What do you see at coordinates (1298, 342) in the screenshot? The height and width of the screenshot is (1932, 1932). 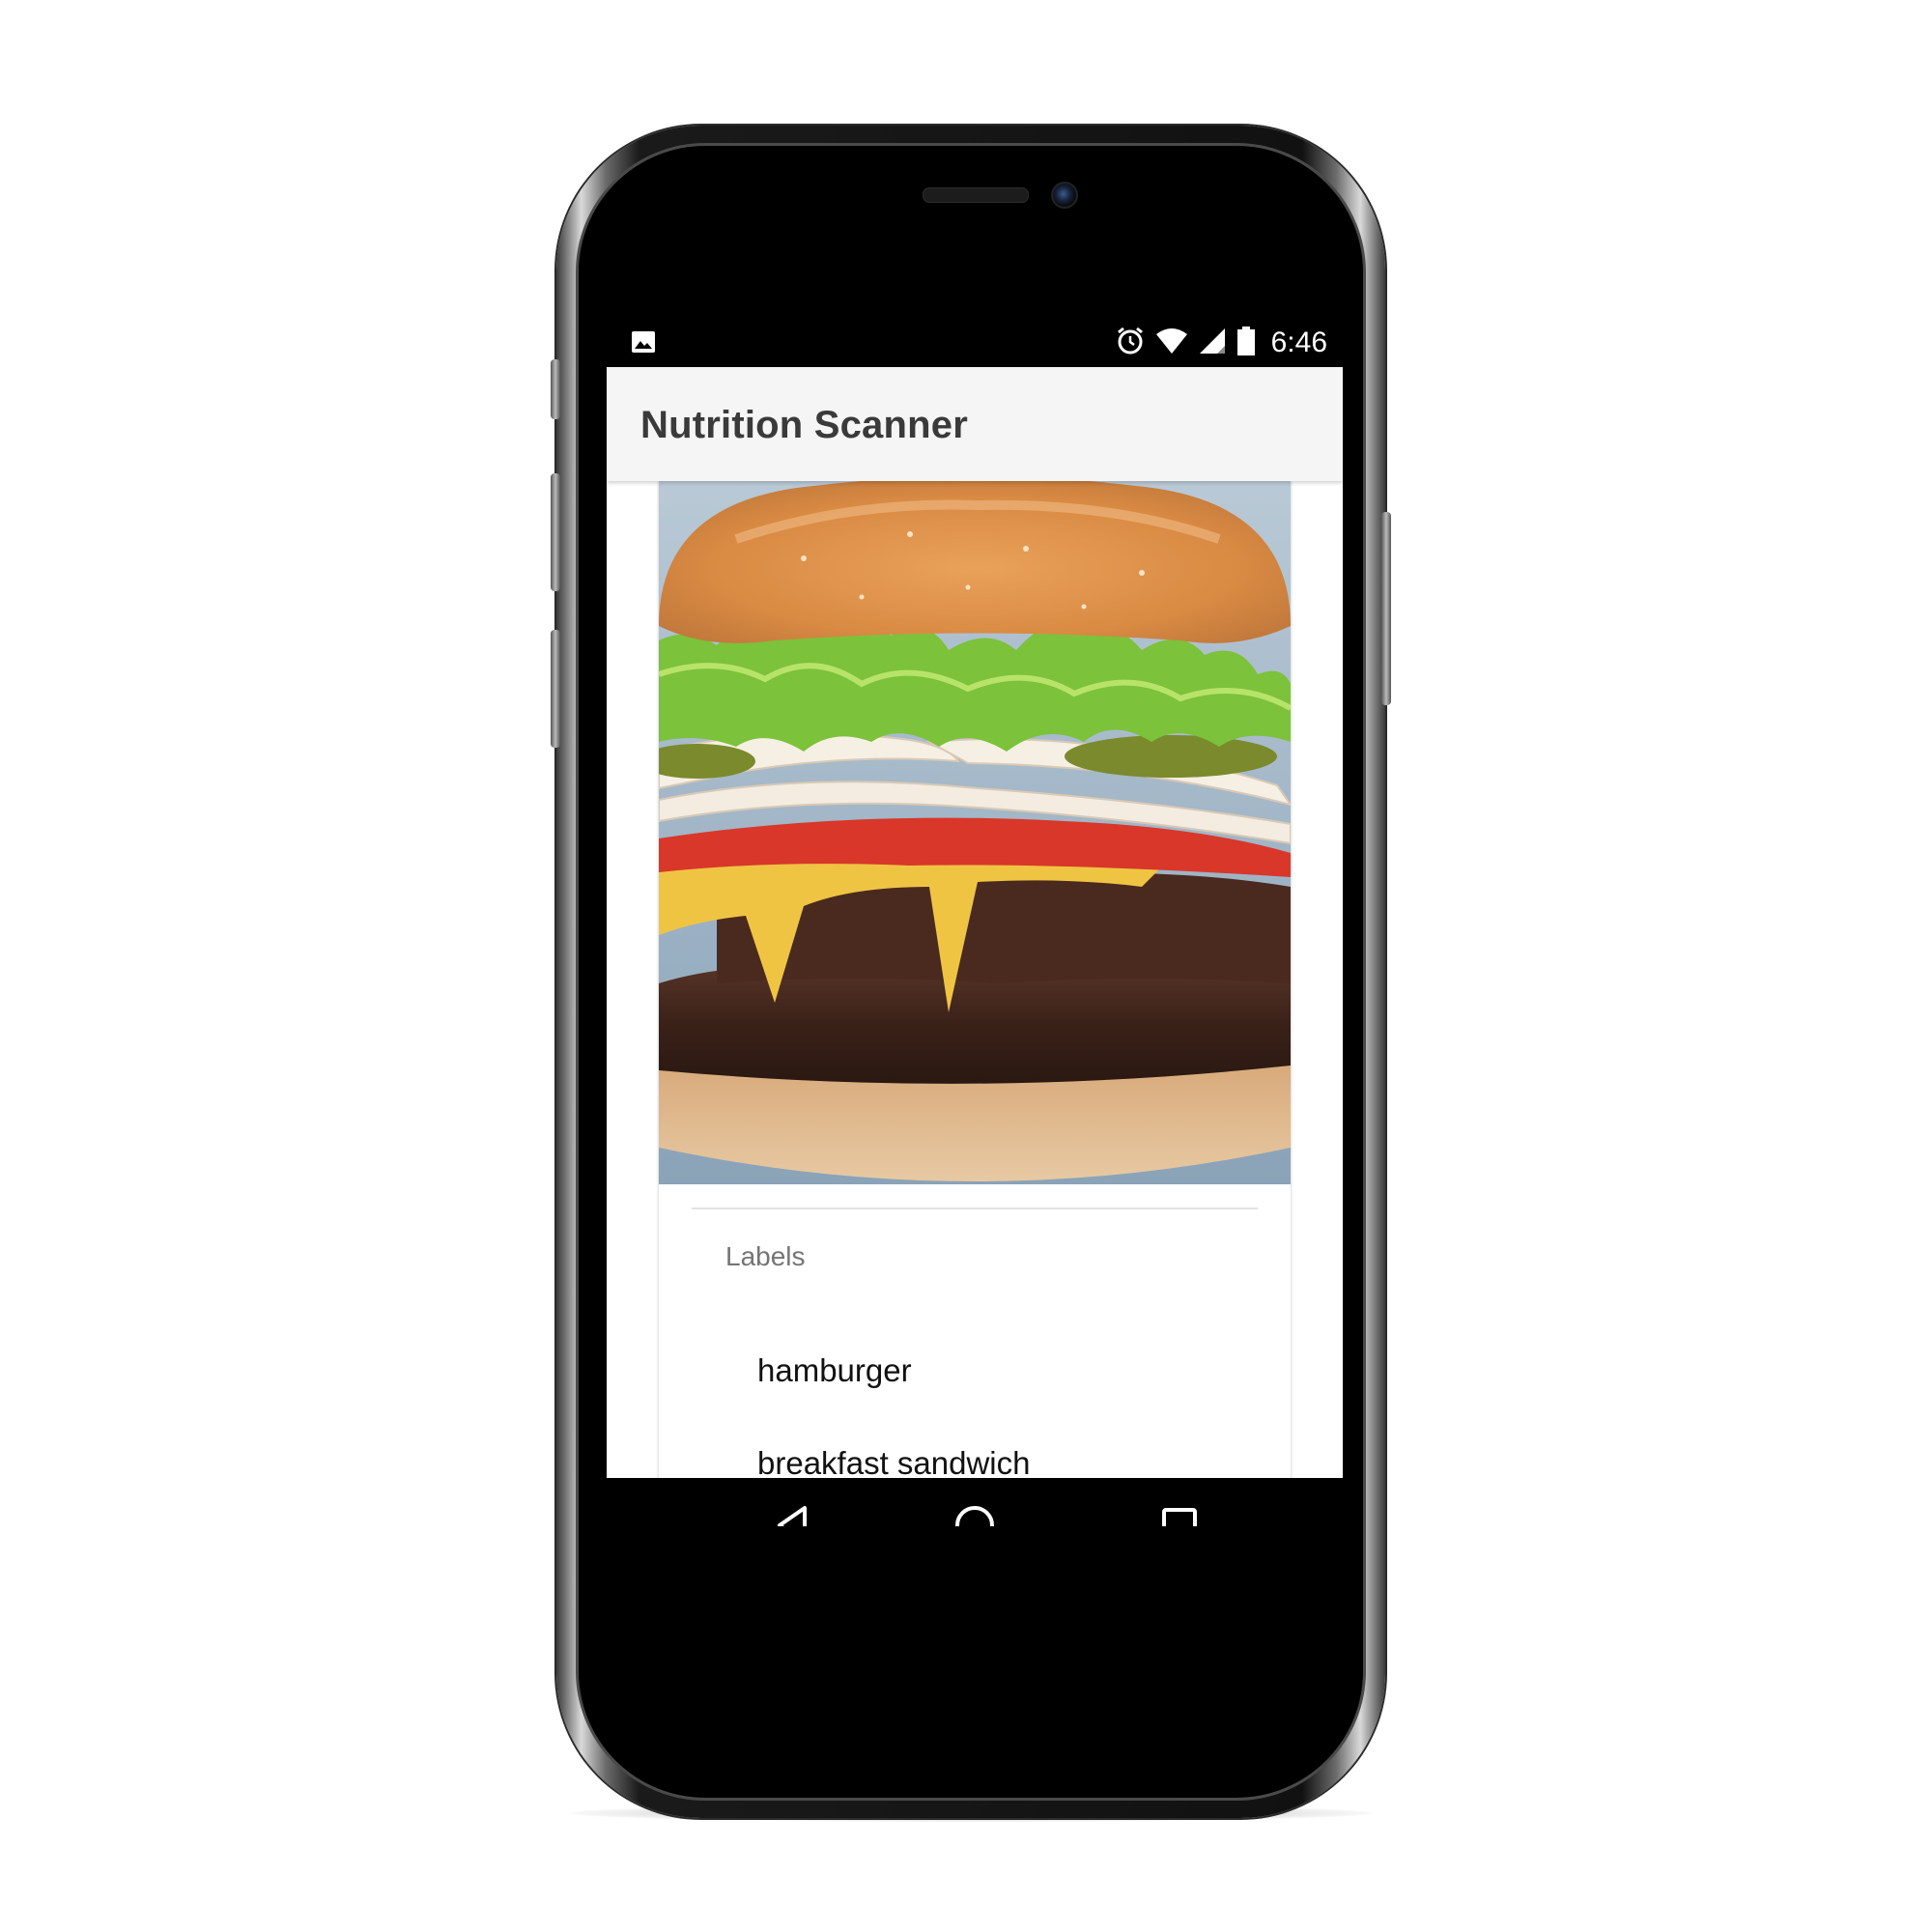 I see `status-time: 6:46` at bounding box center [1298, 342].